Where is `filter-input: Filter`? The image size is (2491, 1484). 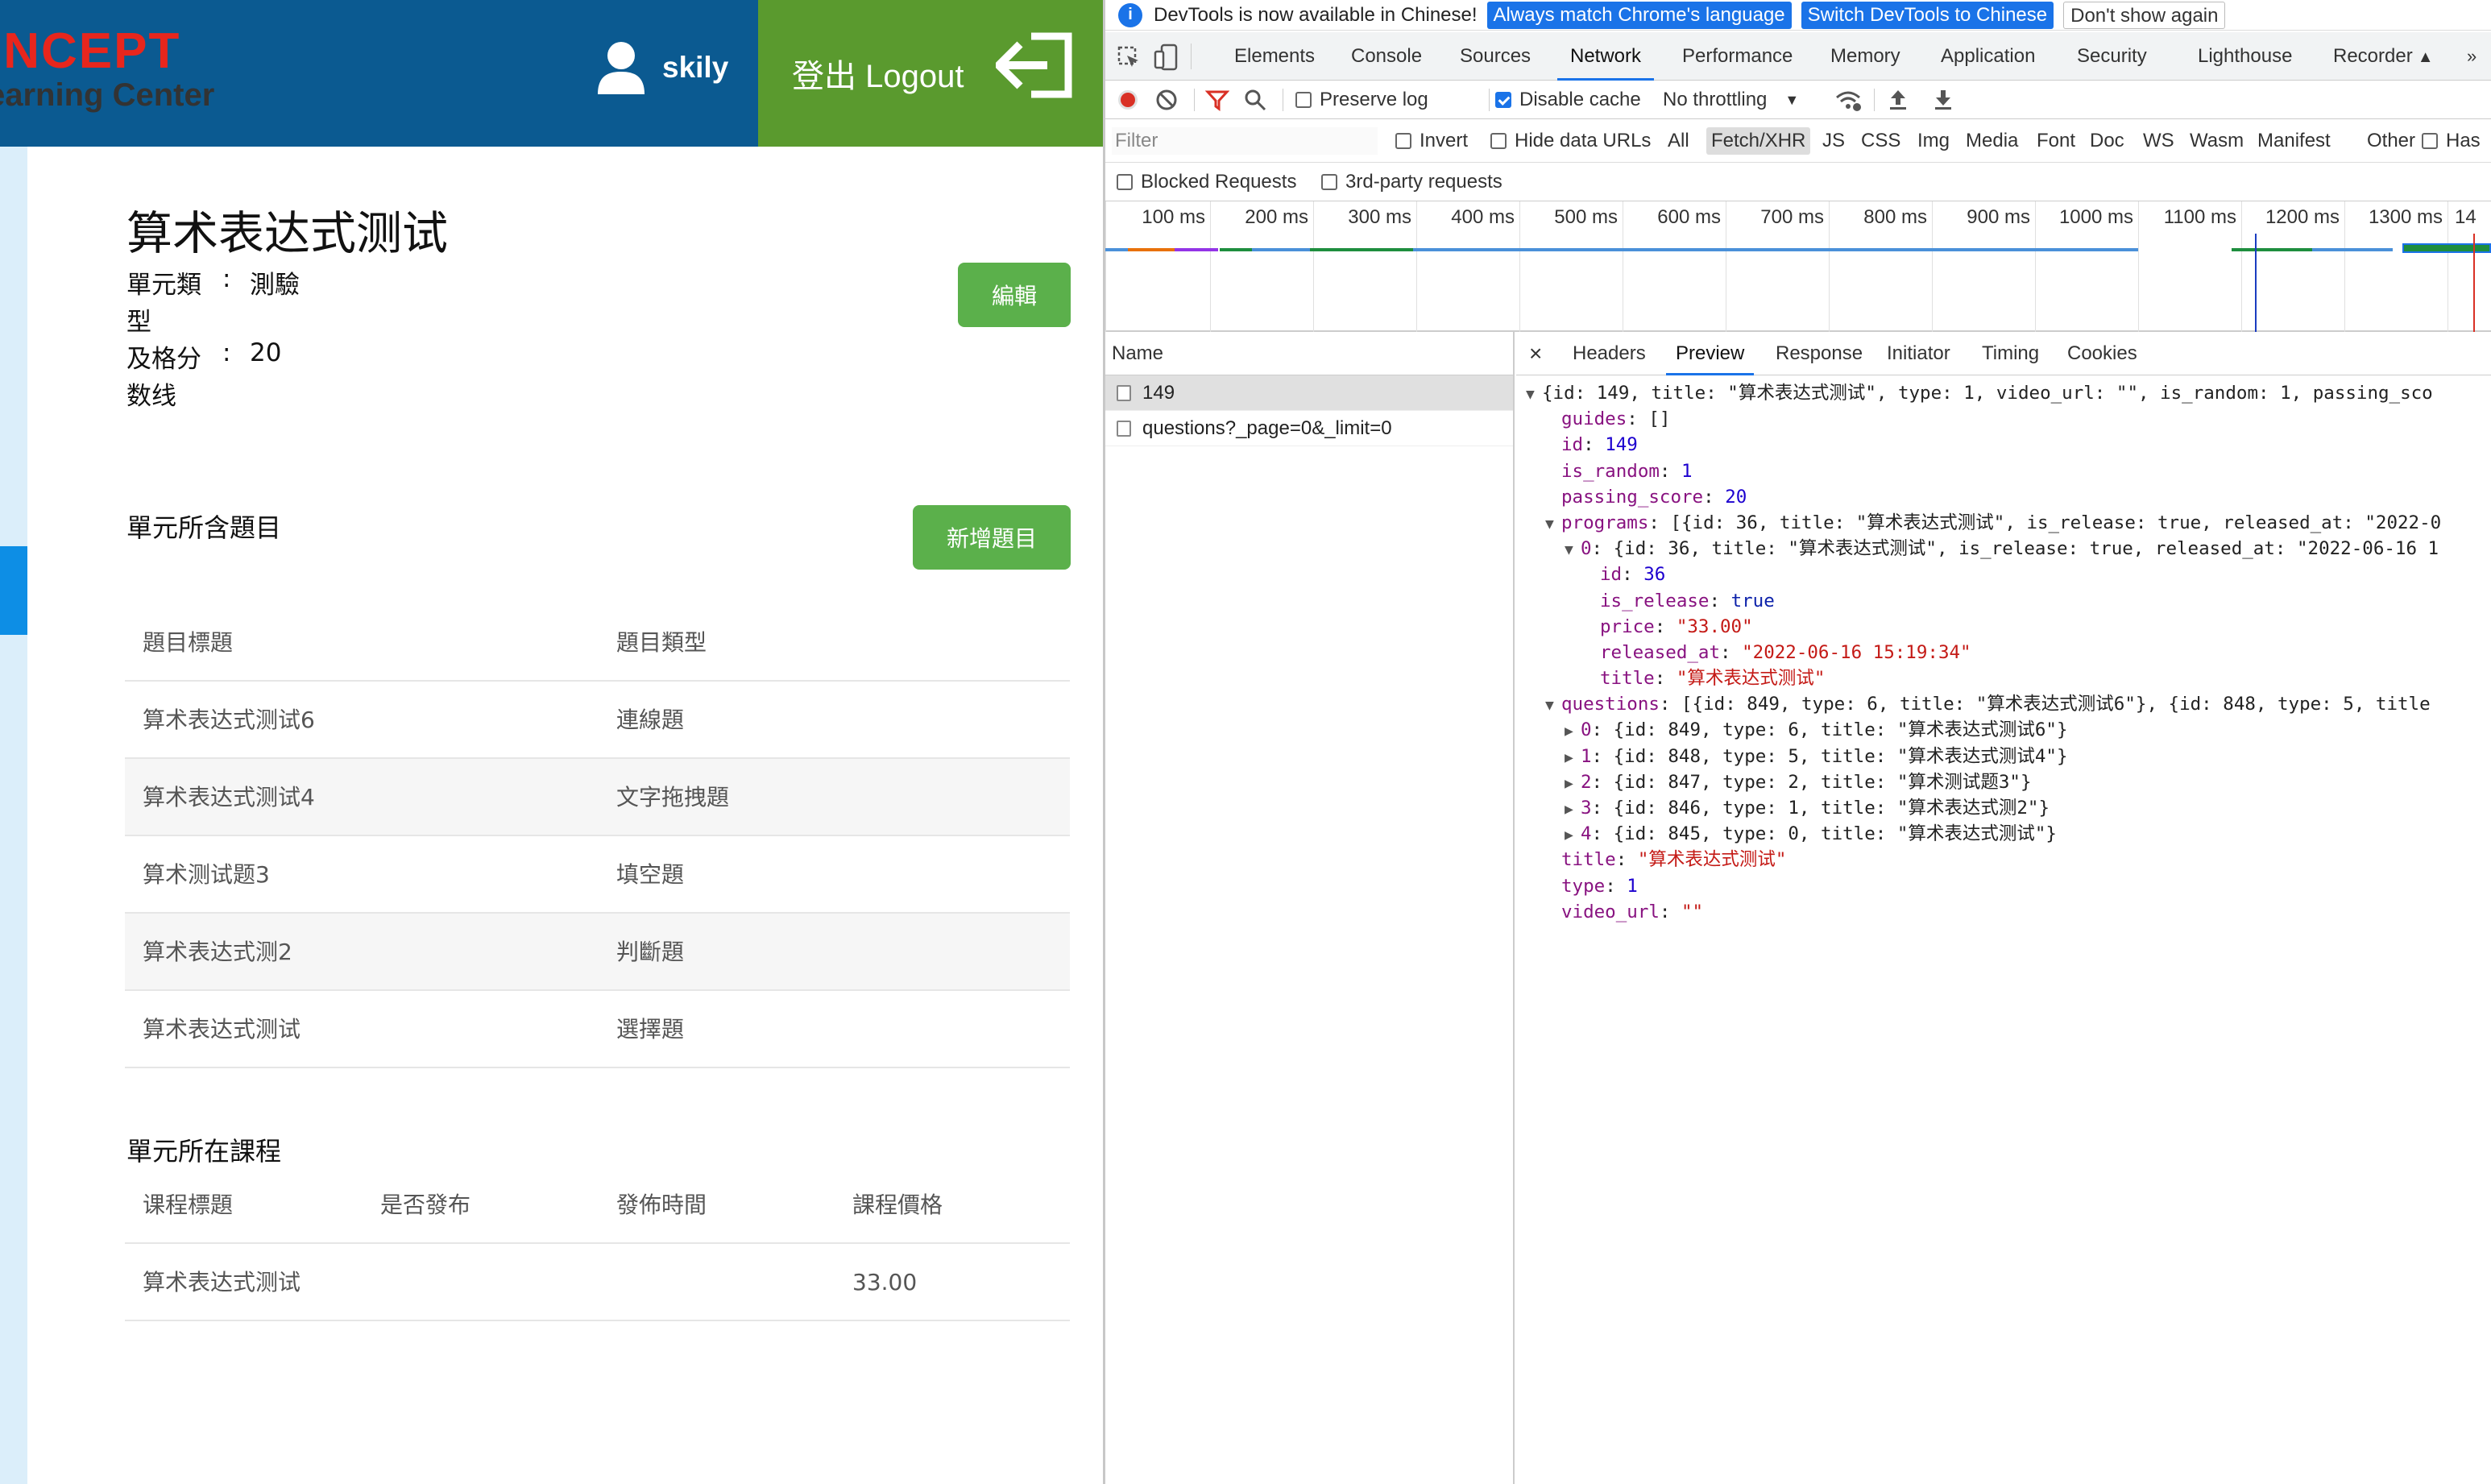 filter-input: Filter is located at coordinates (1245, 141).